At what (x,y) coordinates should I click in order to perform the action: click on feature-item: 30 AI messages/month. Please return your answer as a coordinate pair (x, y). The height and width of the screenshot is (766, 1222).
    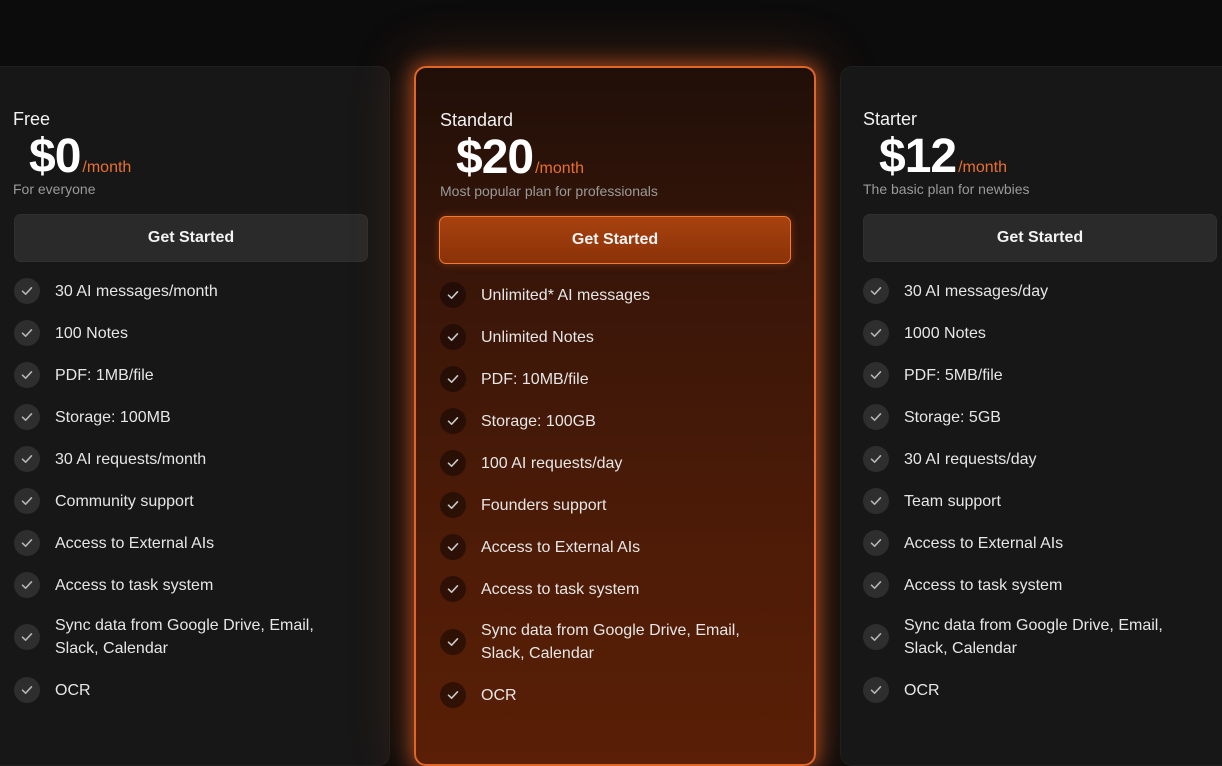
    Looking at the image, I should click on (116, 291).